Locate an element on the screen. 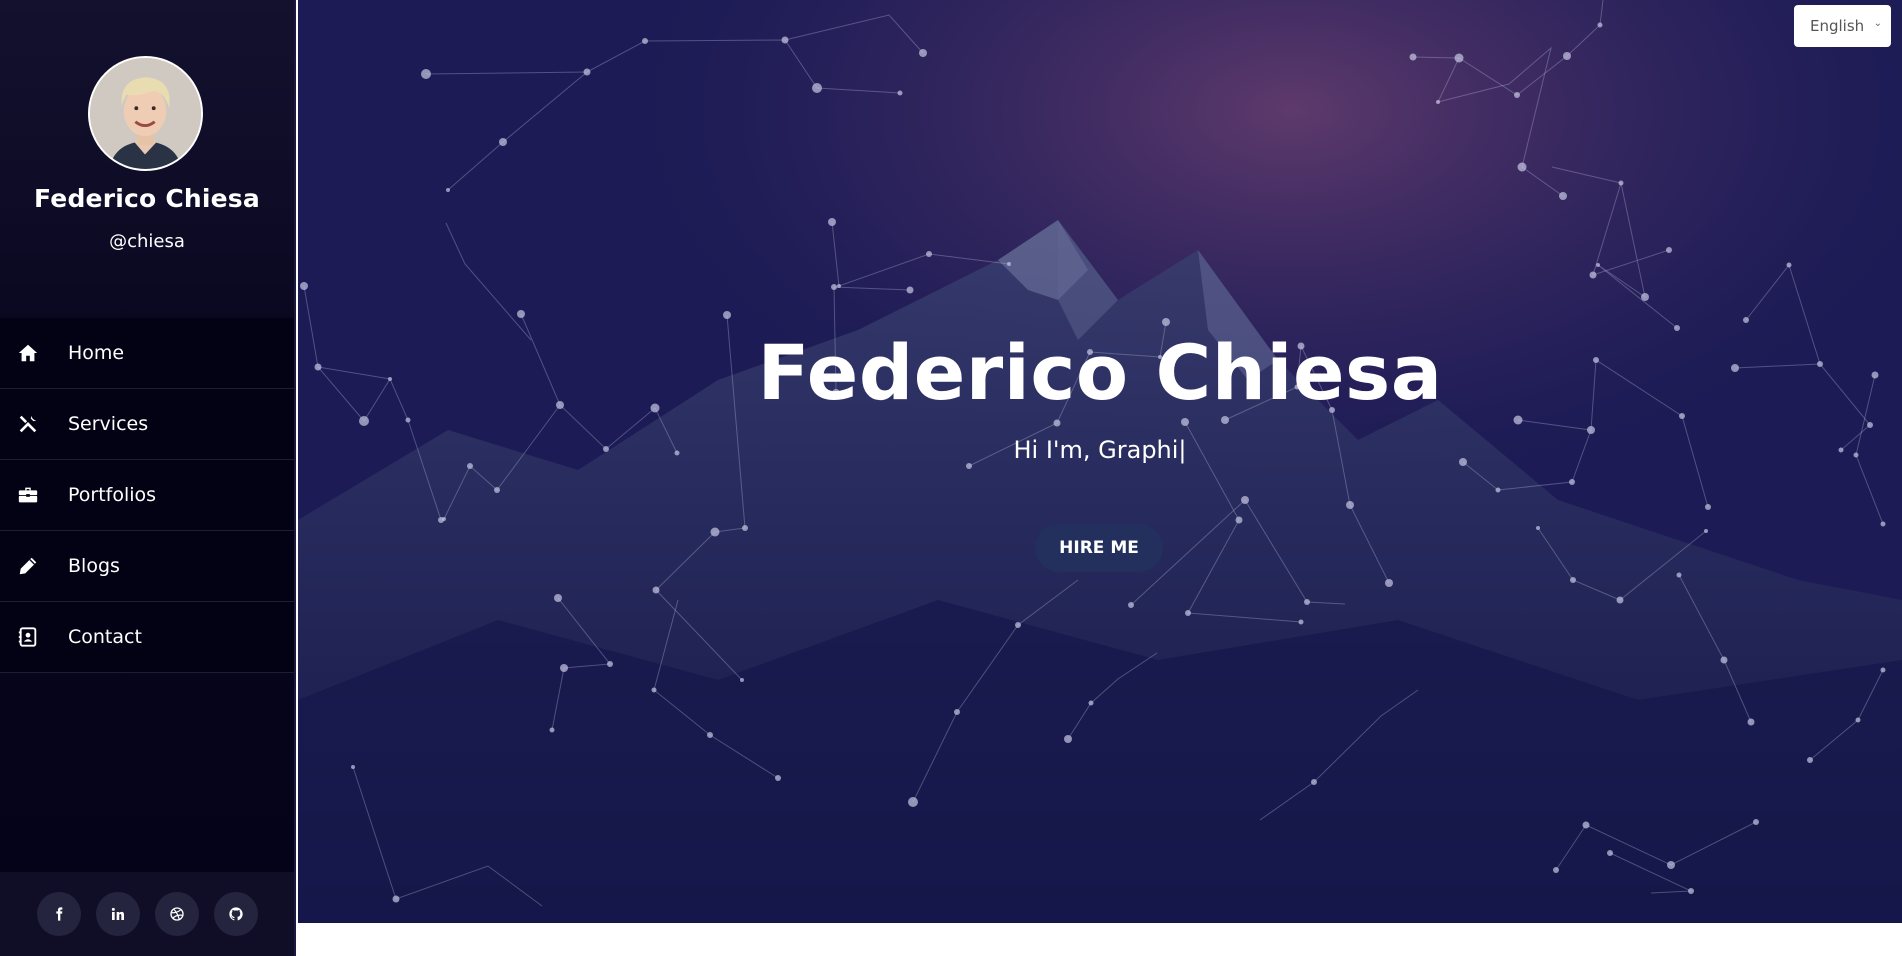 This screenshot has width=1902, height=956. dribbble-link is located at coordinates (176, 914).